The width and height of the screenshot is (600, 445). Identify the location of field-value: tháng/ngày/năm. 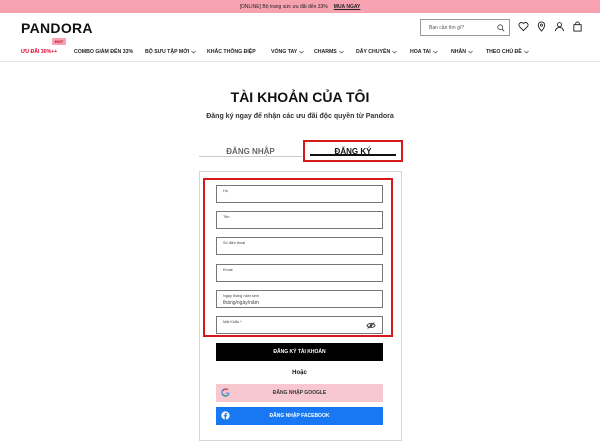
(241, 303).